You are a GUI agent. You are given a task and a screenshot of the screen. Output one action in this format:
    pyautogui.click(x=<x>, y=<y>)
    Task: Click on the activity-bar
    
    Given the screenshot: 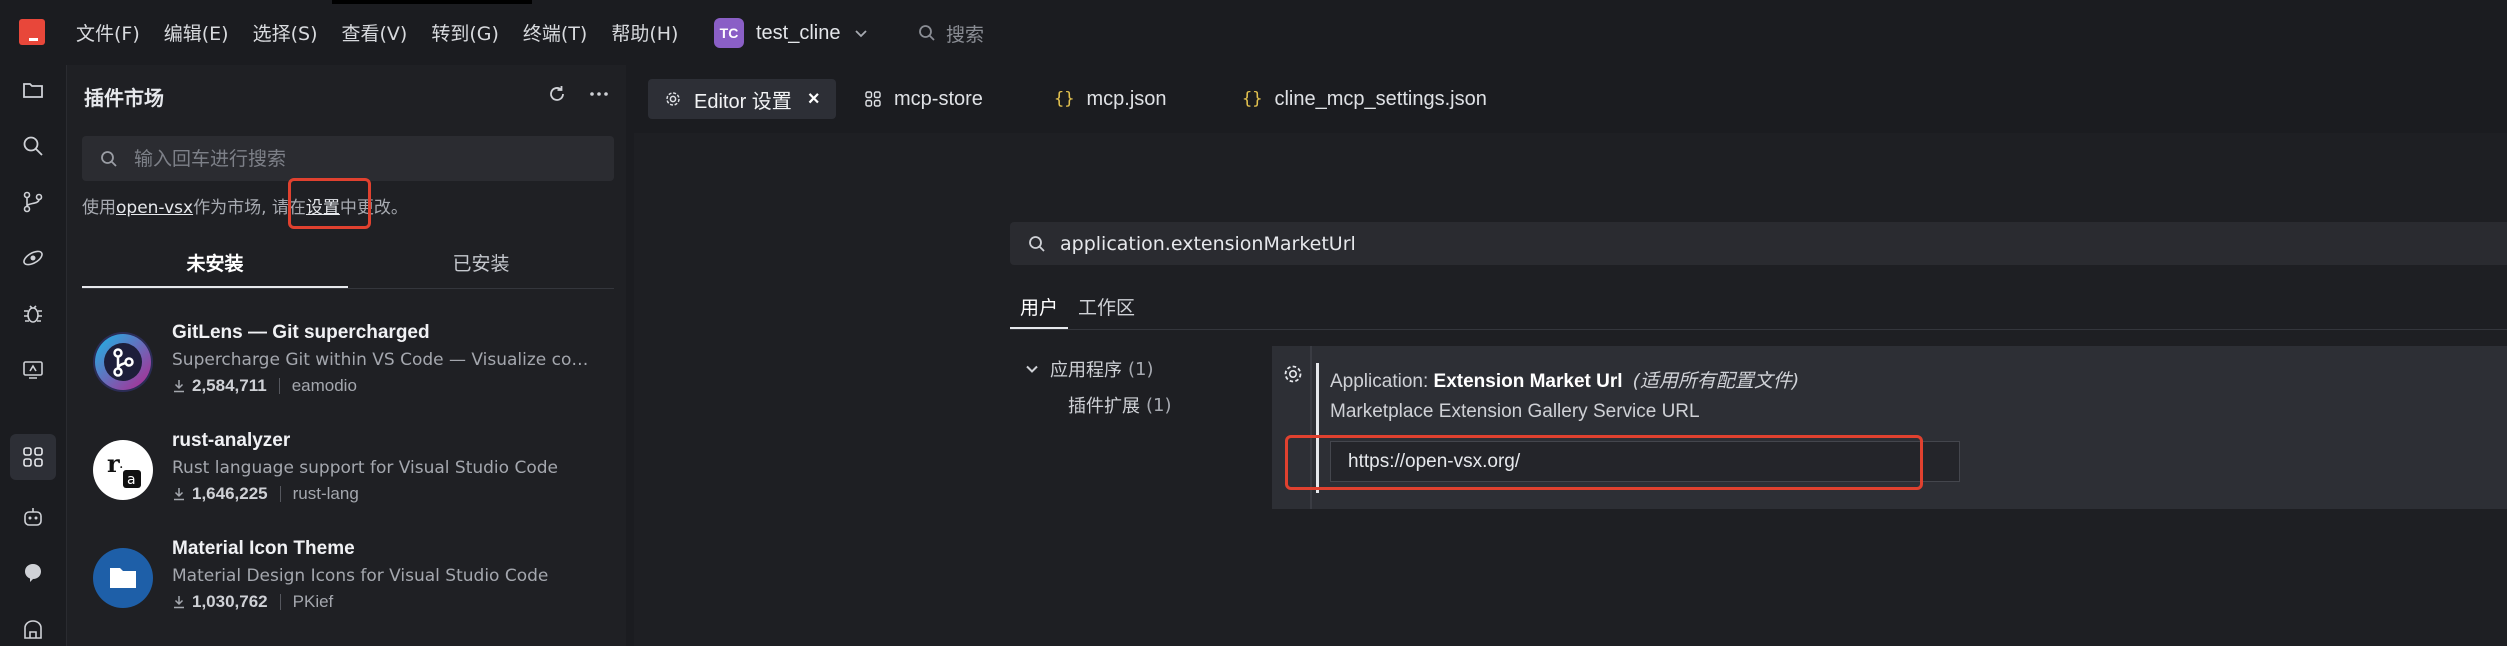 What is the action you would take?
    pyautogui.click(x=33, y=355)
    